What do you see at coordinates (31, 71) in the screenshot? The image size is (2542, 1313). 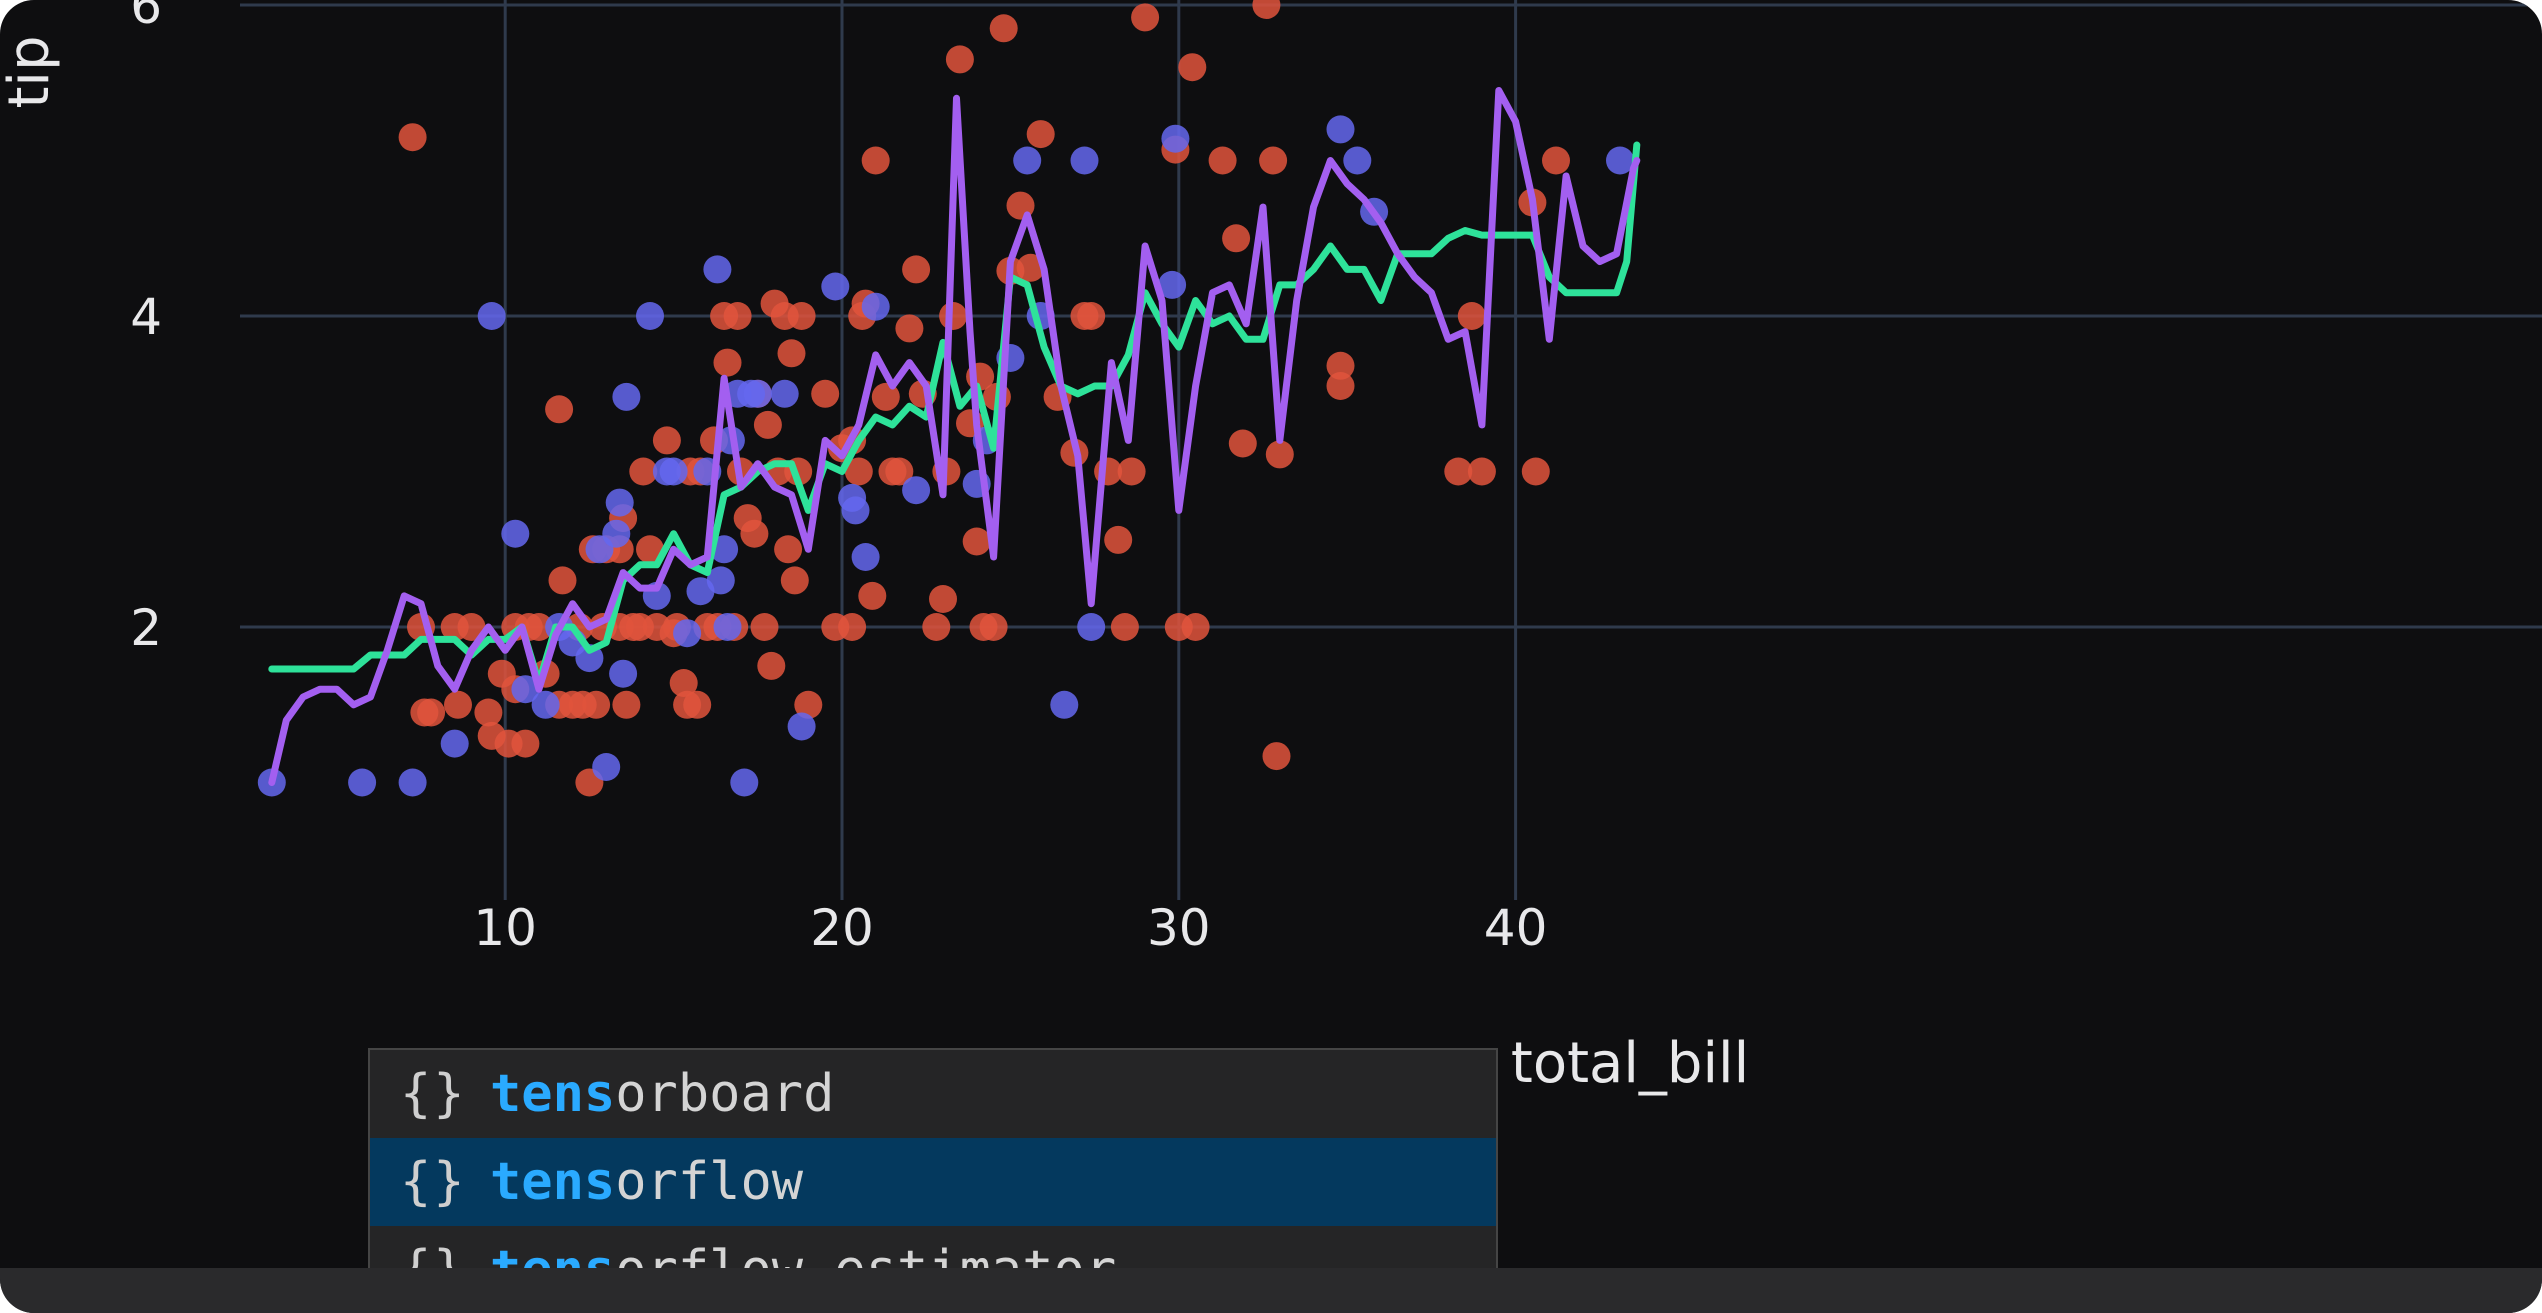 I see `y-axis-title: tip` at bounding box center [31, 71].